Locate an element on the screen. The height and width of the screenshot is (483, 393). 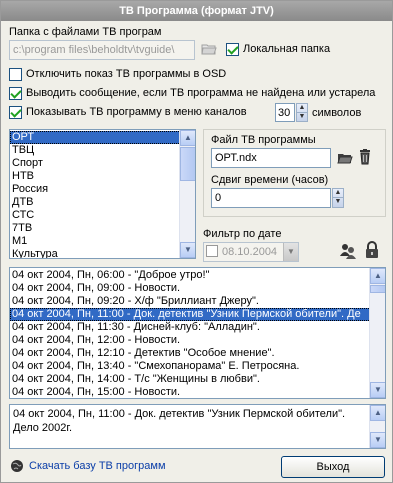
delete-trash-icon is located at coordinates (365, 157).